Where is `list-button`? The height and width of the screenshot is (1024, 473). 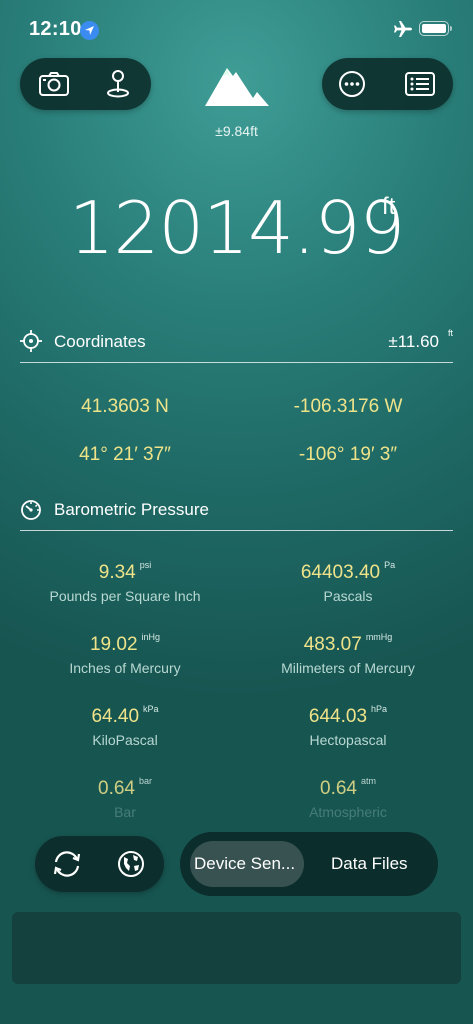 list-button is located at coordinates (420, 84).